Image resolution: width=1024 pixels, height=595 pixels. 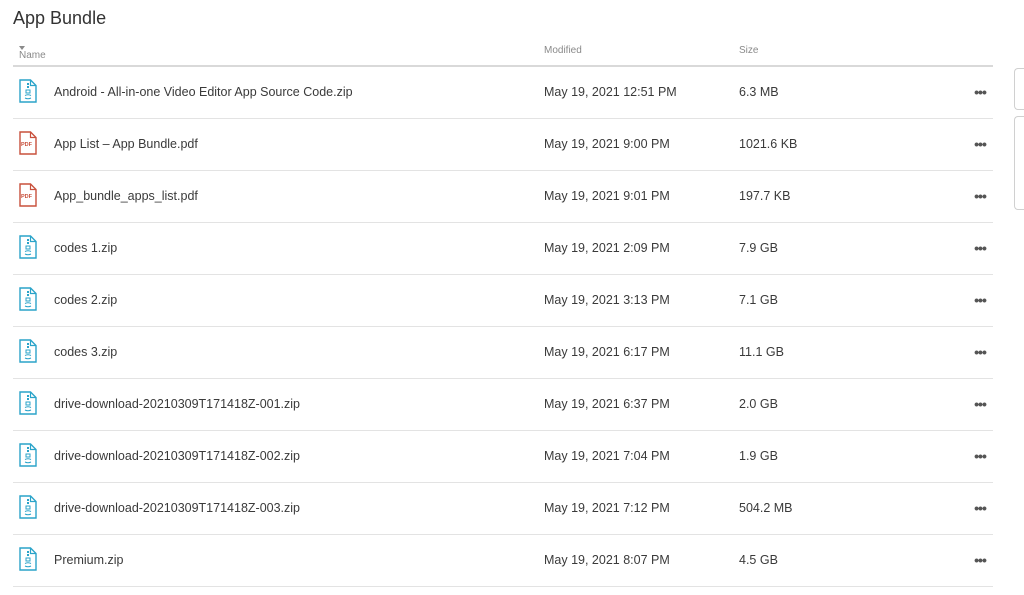 What do you see at coordinates (758, 456) in the screenshot?
I see `file-size: 1.9 GB` at bounding box center [758, 456].